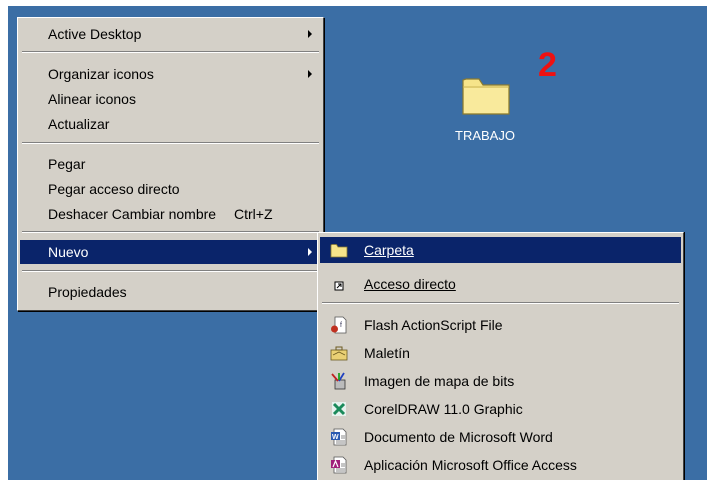 The height and width of the screenshot is (480, 707). What do you see at coordinates (547, 65) in the screenshot?
I see `annotation-marker-2: 2` at bounding box center [547, 65].